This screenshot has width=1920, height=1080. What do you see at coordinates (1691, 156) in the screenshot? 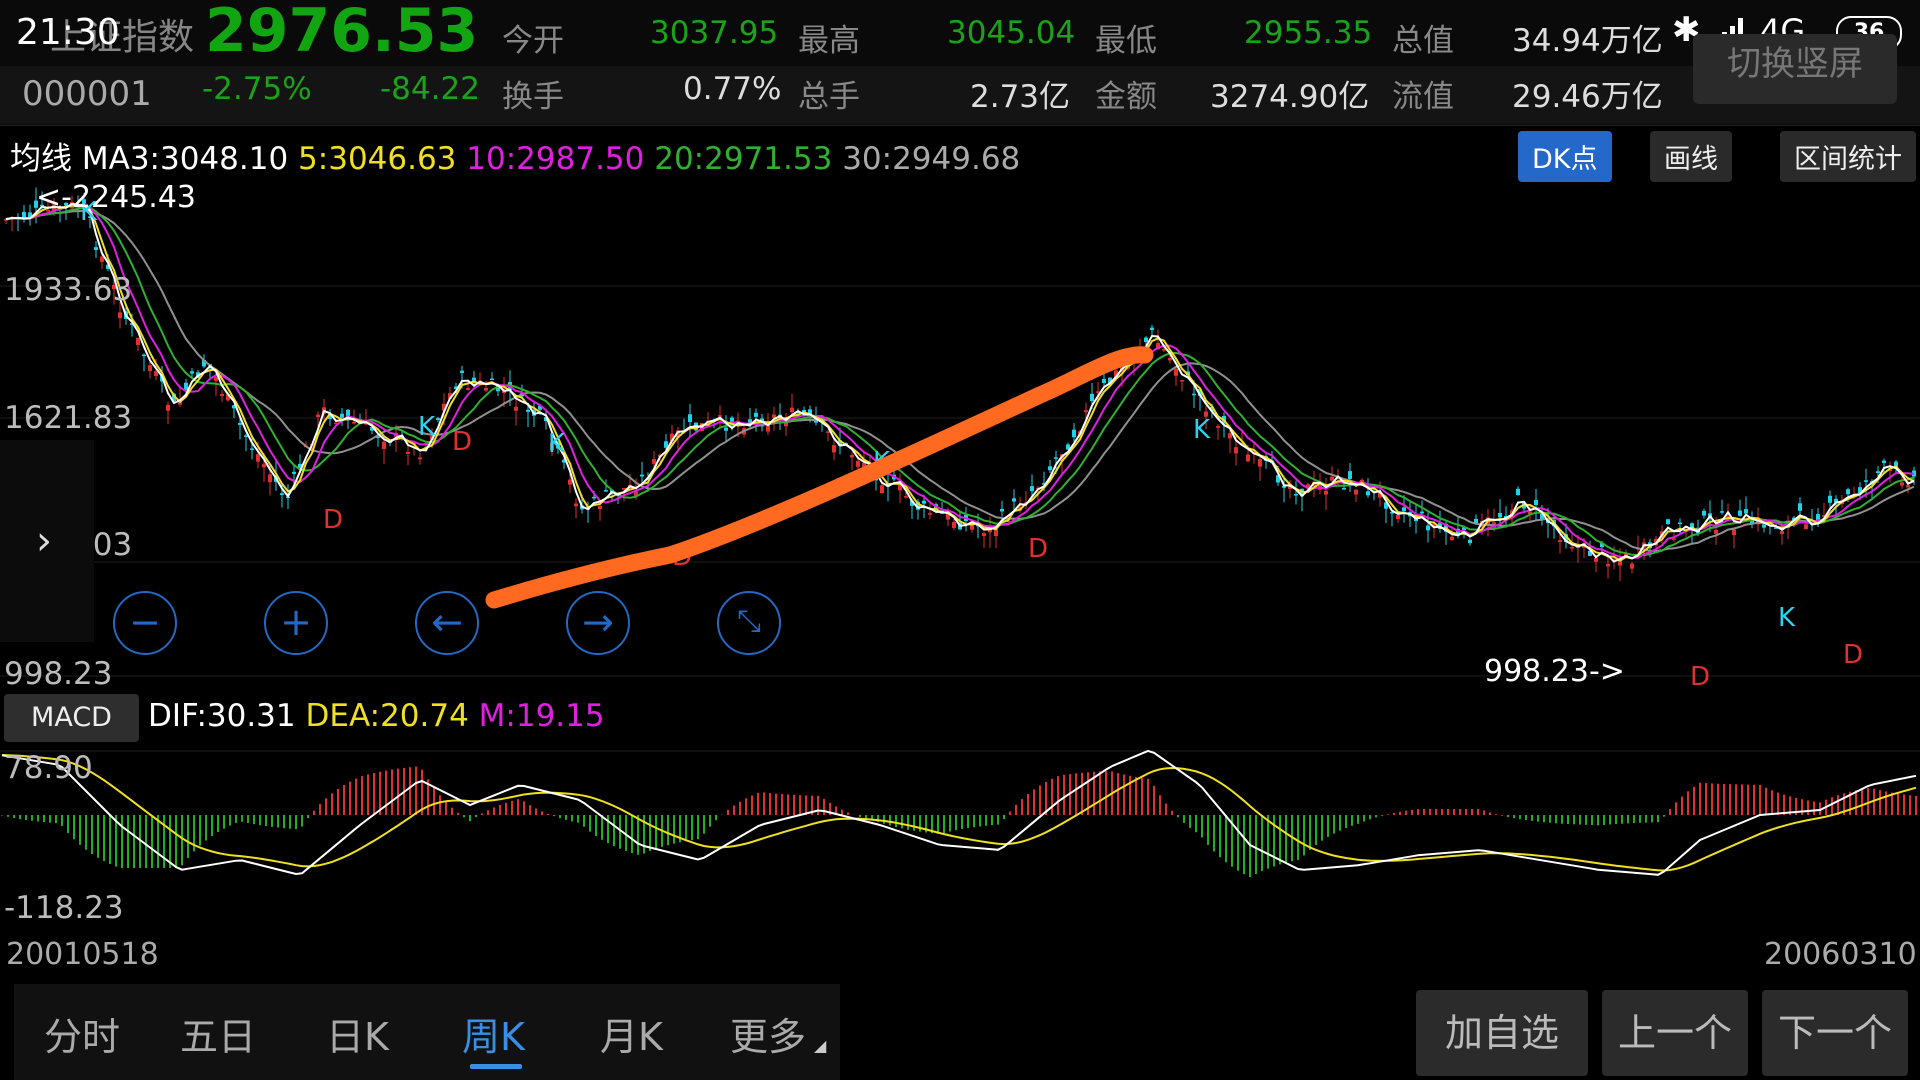
I see `draw-line-button: 画线` at bounding box center [1691, 156].